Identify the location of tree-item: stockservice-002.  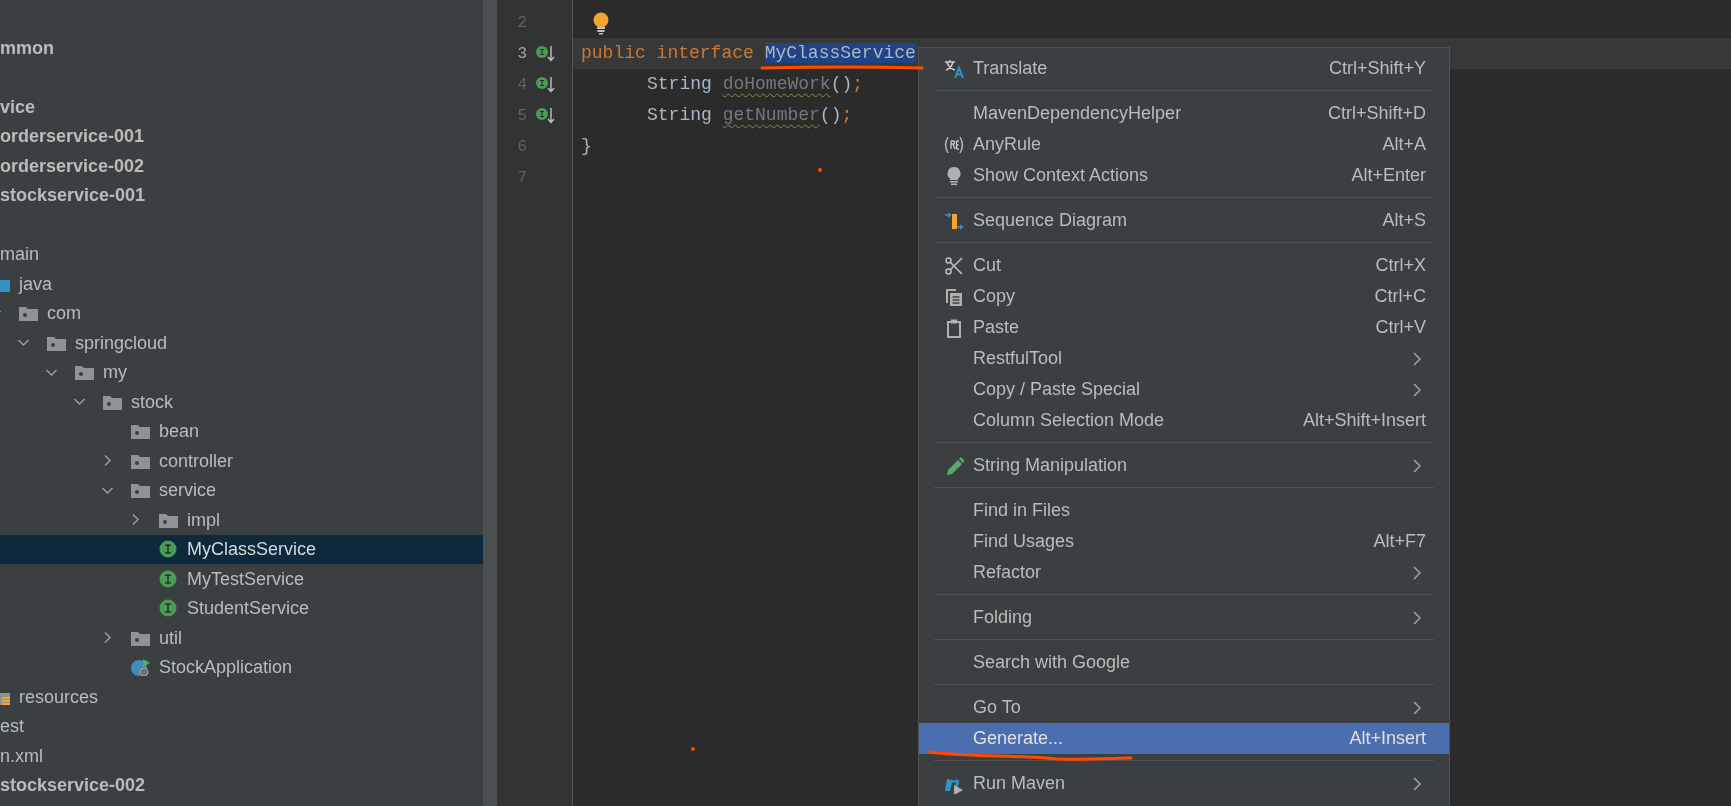
(73, 785).